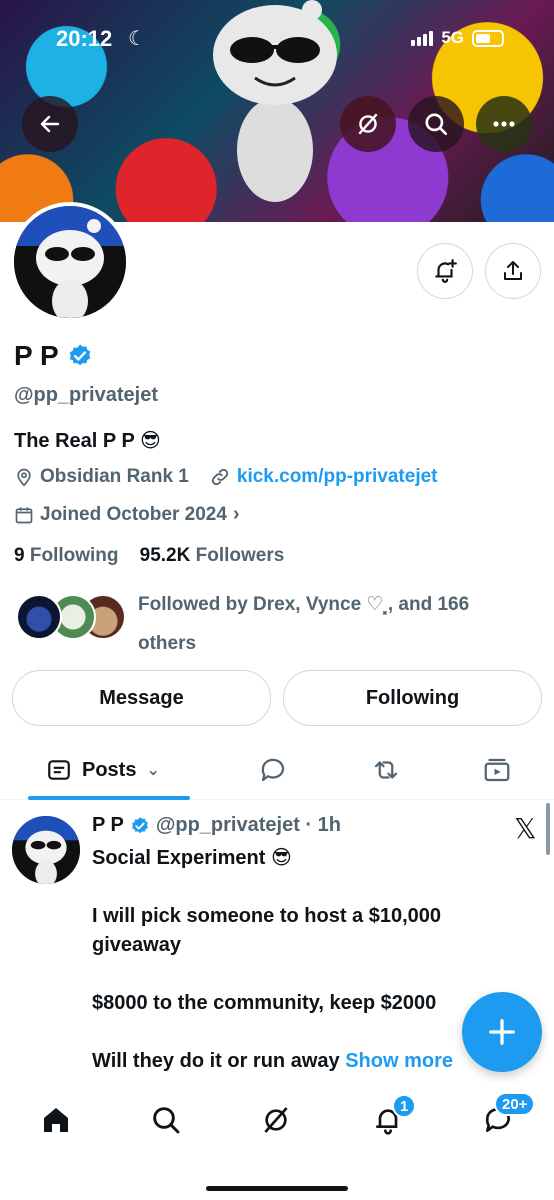 The image size is (554, 1200). What do you see at coordinates (74, 555) in the screenshot?
I see `following-stat-label: Following` at bounding box center [74, 555].